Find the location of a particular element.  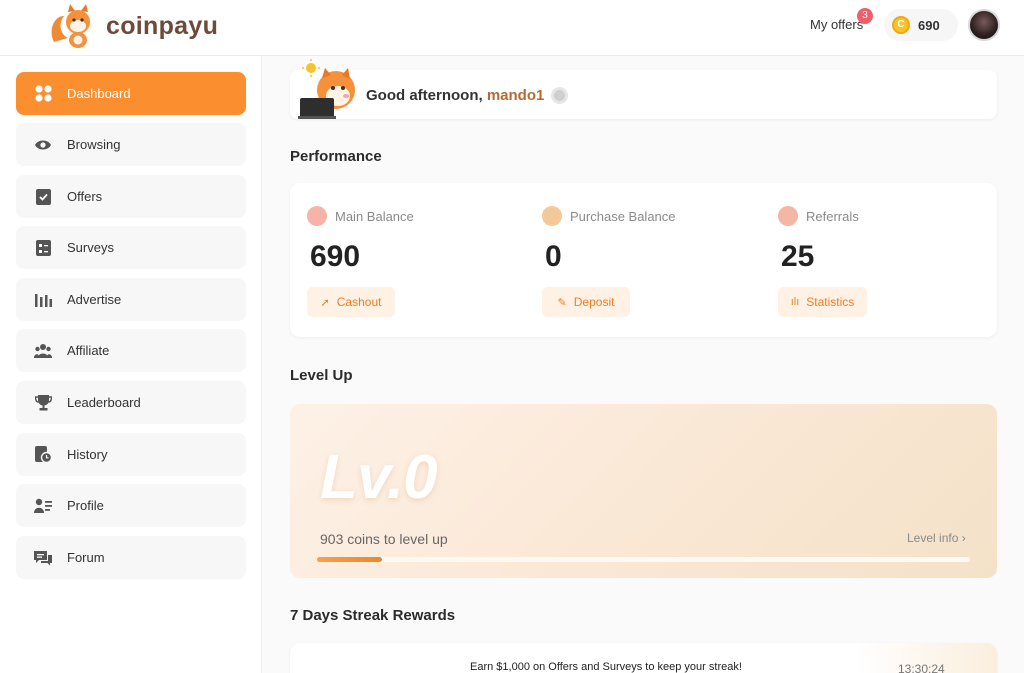

sidebar-item-browsing: Browsing is located at coordinates (131, 144).